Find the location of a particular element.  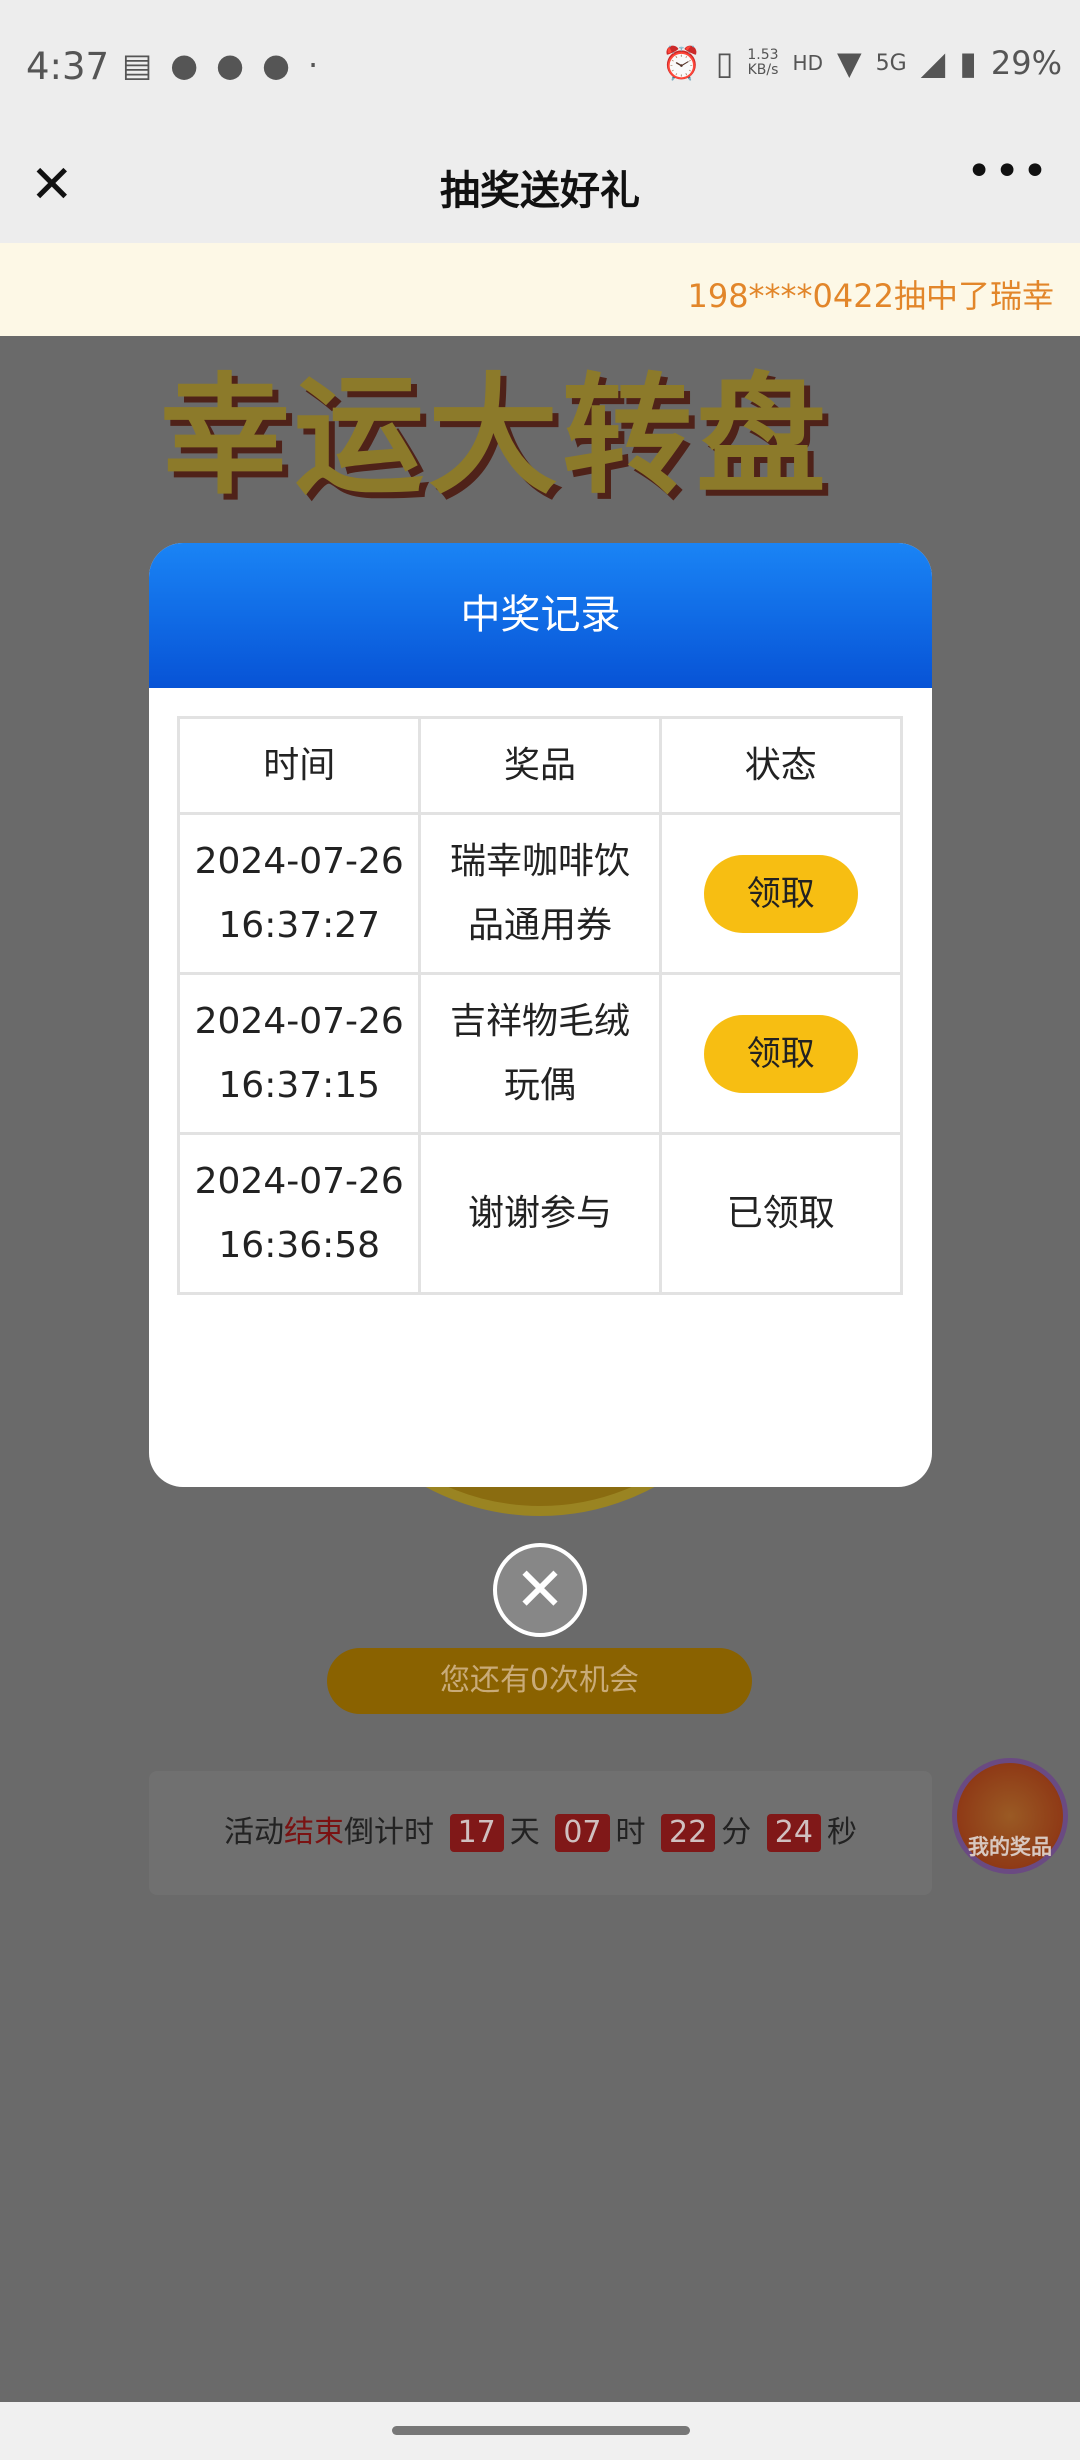

status-time: 4:37 is located at coordinates (68, 66).